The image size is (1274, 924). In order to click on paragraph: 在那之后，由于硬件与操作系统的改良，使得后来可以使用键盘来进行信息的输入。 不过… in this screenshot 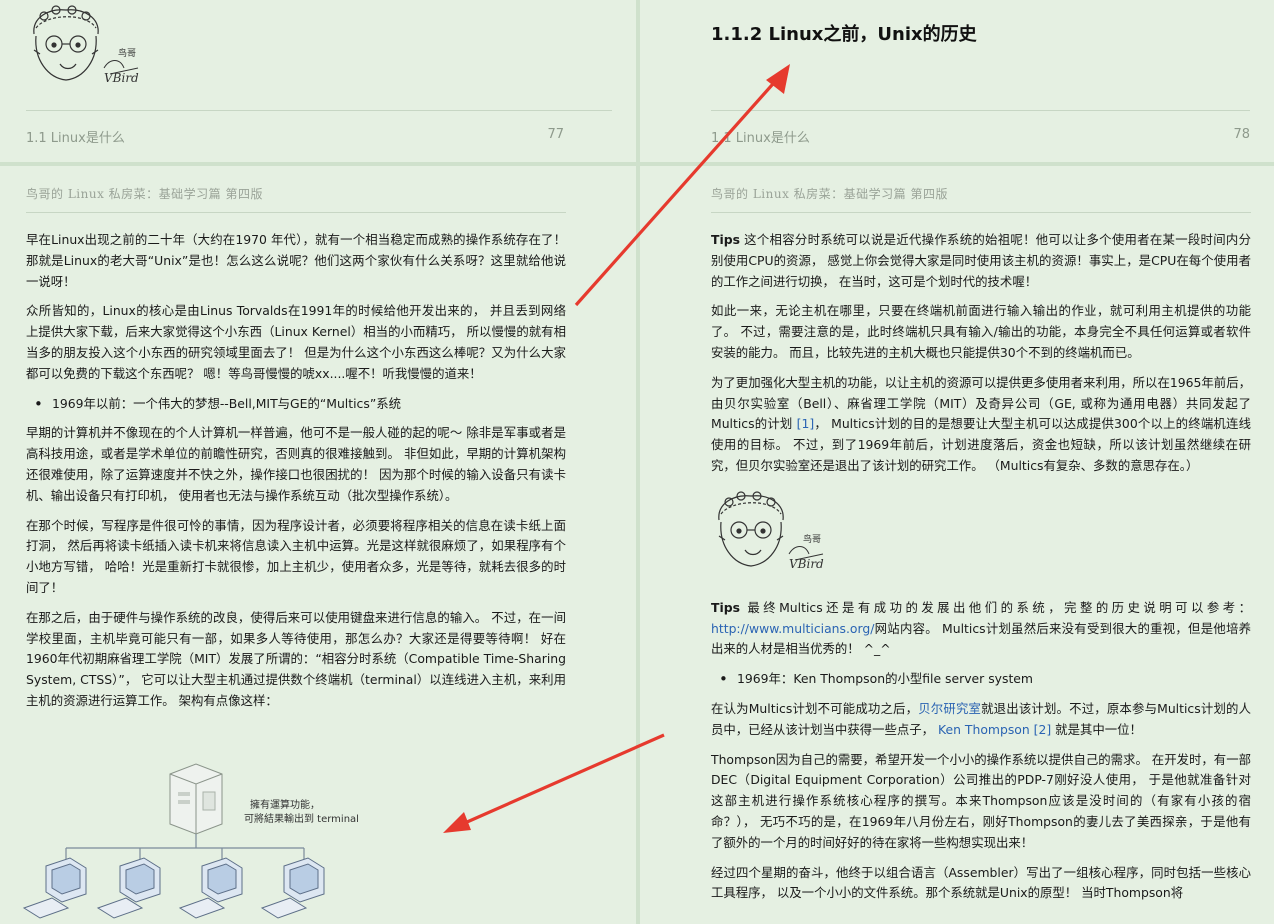, I will do `click(296, 658)`.